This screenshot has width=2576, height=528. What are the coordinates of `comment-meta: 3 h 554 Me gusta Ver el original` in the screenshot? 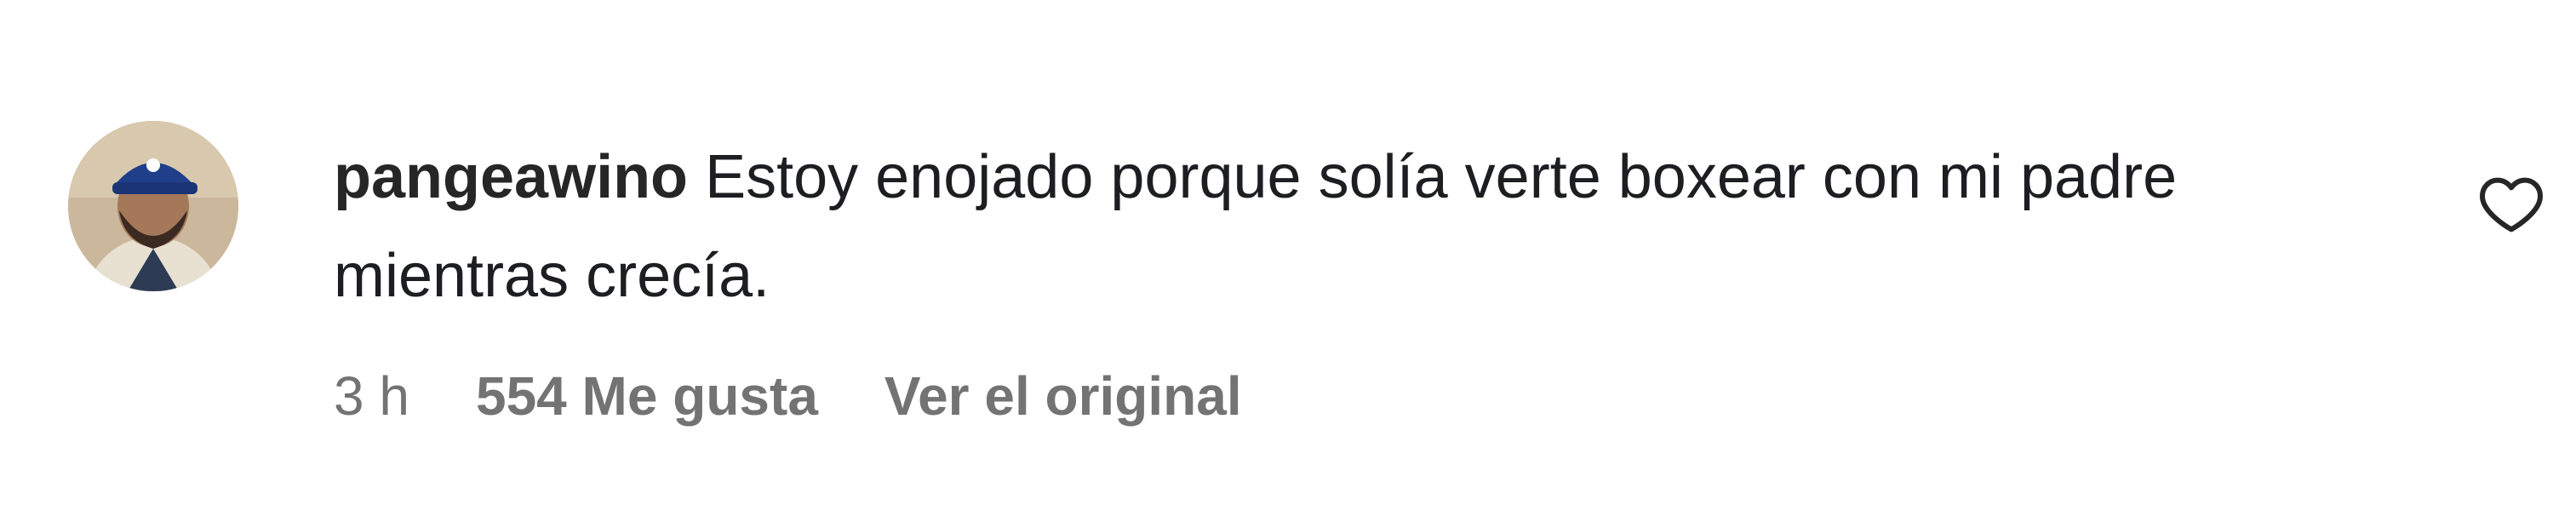 It's located at (788, 396).